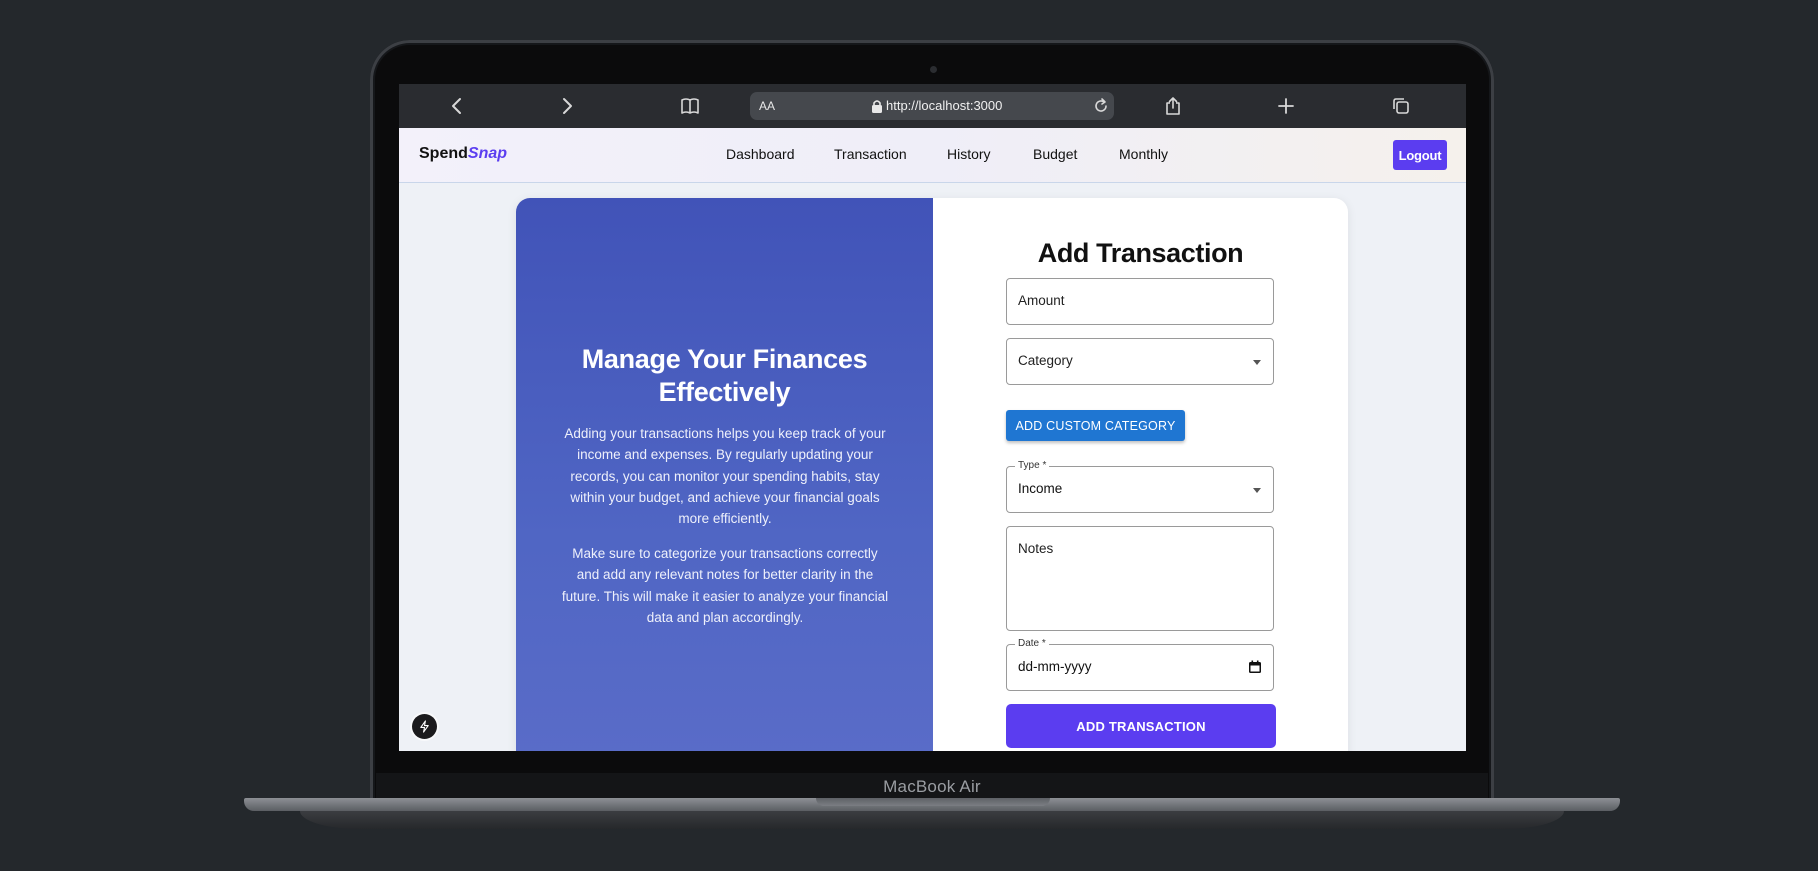 The height and width of the screenshot is (871, 1818). Describe the element at coordinates (1101, 106) in the screenshot. I see `reload-icon` at that location.